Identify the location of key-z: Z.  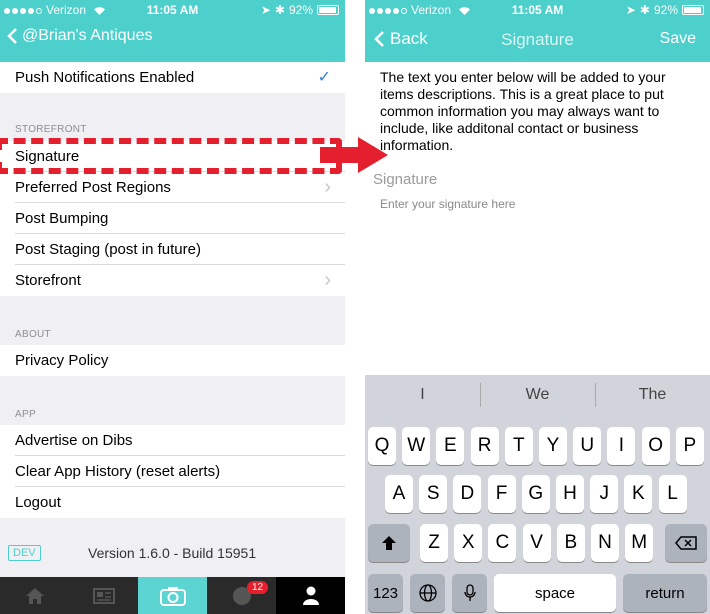
(434, 543).